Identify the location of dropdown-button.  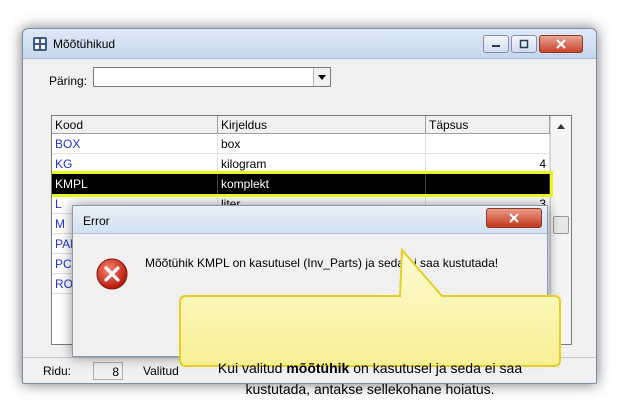
(321, 77).